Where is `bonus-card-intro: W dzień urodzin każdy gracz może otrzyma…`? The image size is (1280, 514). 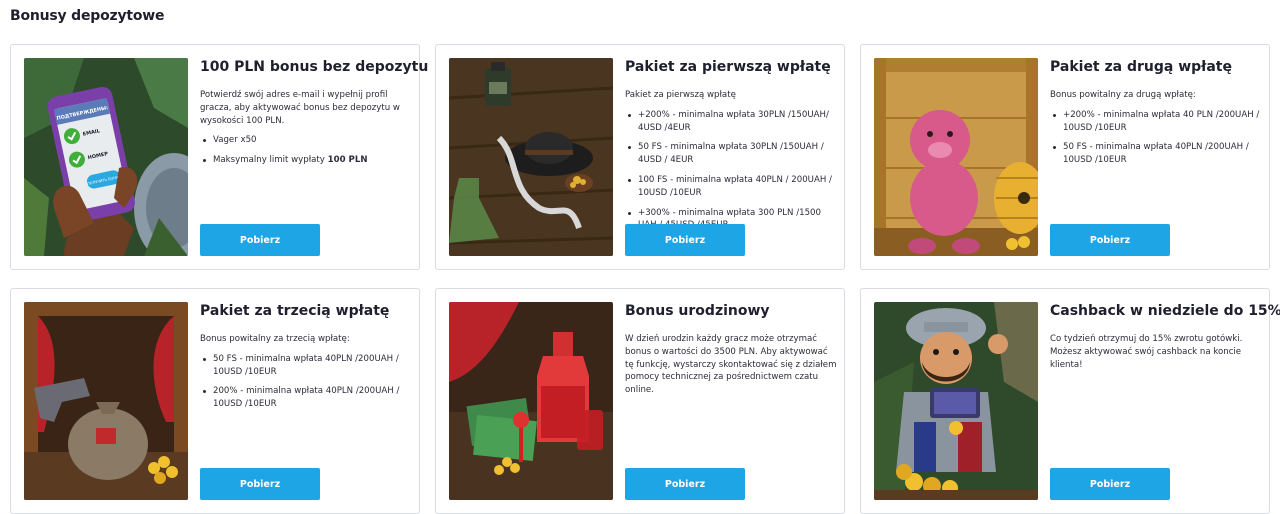 bonus-card-intro: W dzień urodzin każdy gracz może otrzyma… is located at coordinates (731, 365).